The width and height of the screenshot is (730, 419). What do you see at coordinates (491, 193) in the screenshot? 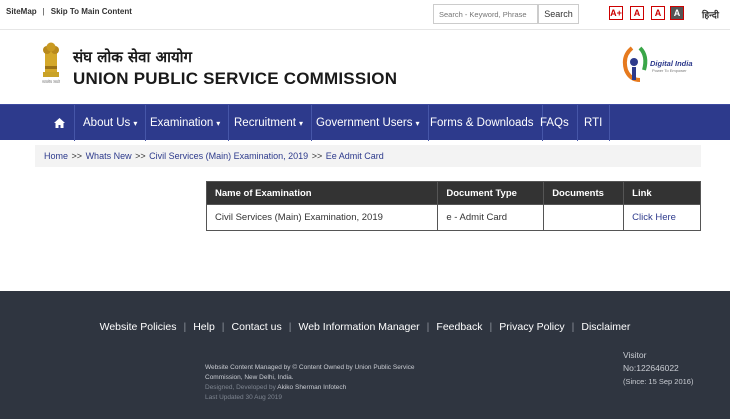
I see `column-header-doc-type: Document Type` at bounding box center [491, 193].